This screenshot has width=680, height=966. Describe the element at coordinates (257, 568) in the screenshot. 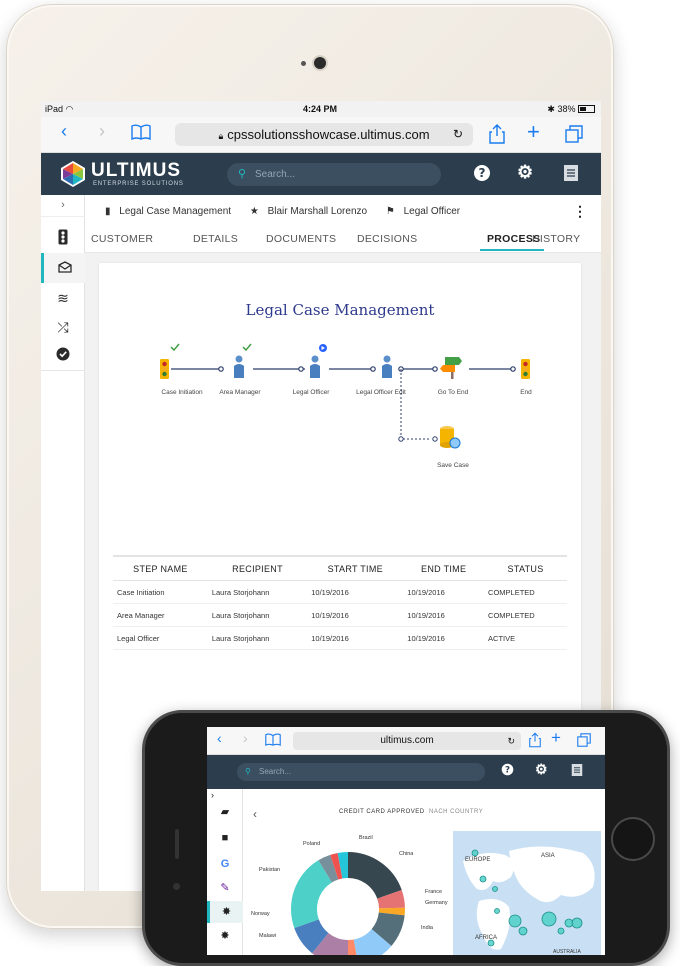

I see `column-header: RECIPIENT` at that location.